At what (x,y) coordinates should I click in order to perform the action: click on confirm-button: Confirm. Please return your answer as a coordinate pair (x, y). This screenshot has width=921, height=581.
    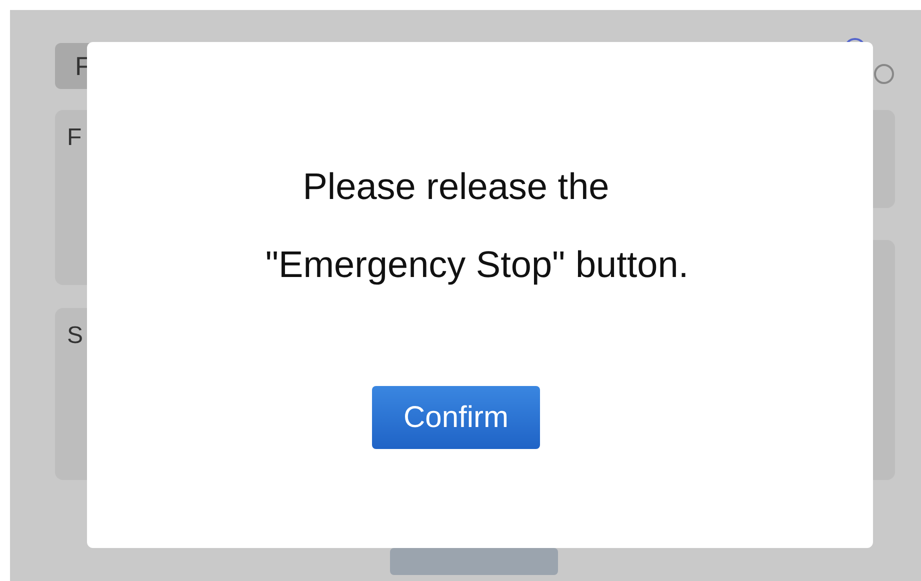
    Looking at the image, I should click on (456, 417).